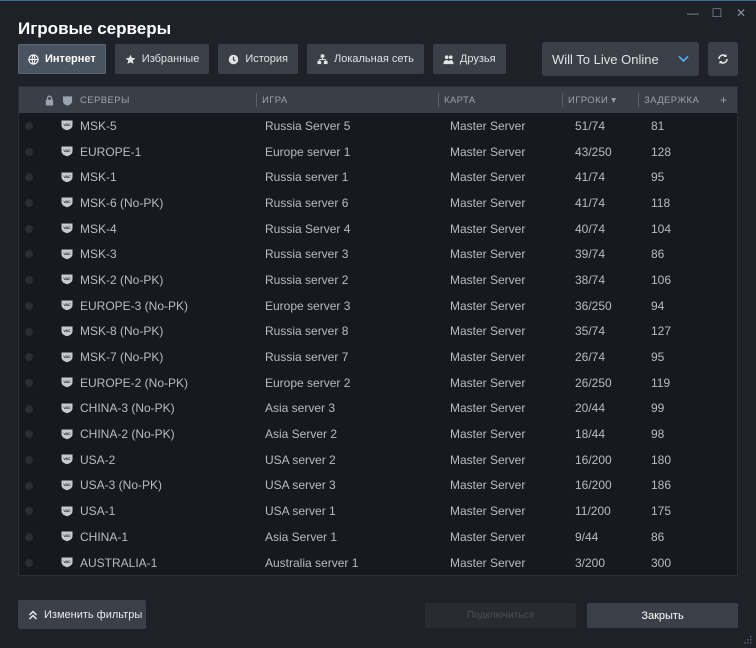  What do you see at coordinates (717, 13) in the screenshot?
I see `maximize-button: ☐` at bounding box center [717, 13].